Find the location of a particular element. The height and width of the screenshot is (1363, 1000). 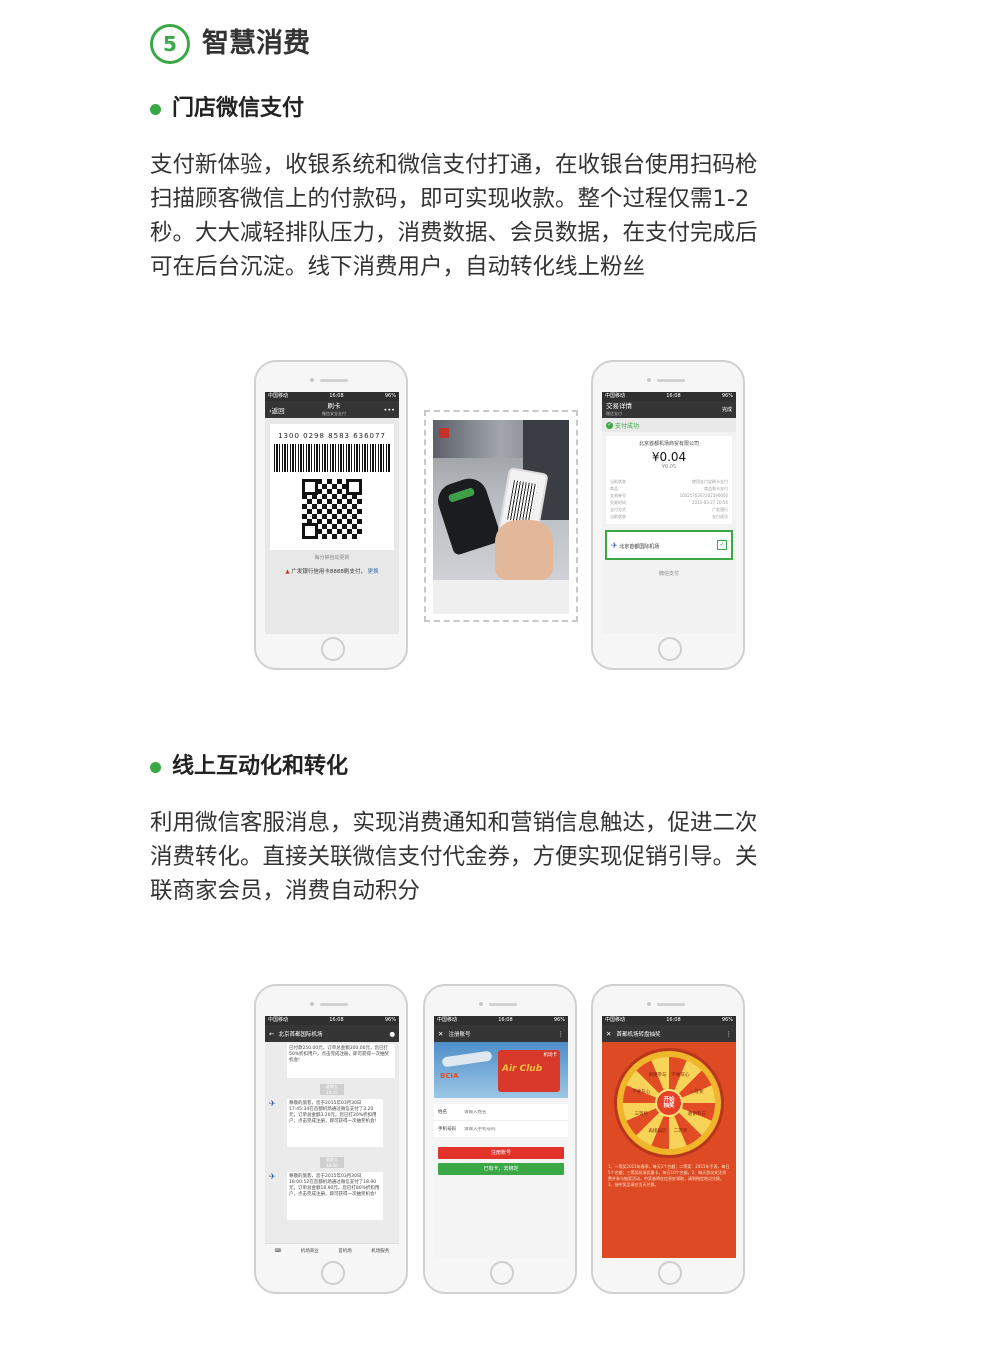

menu-item: 首机场 is located at coordinates (345, 1251).